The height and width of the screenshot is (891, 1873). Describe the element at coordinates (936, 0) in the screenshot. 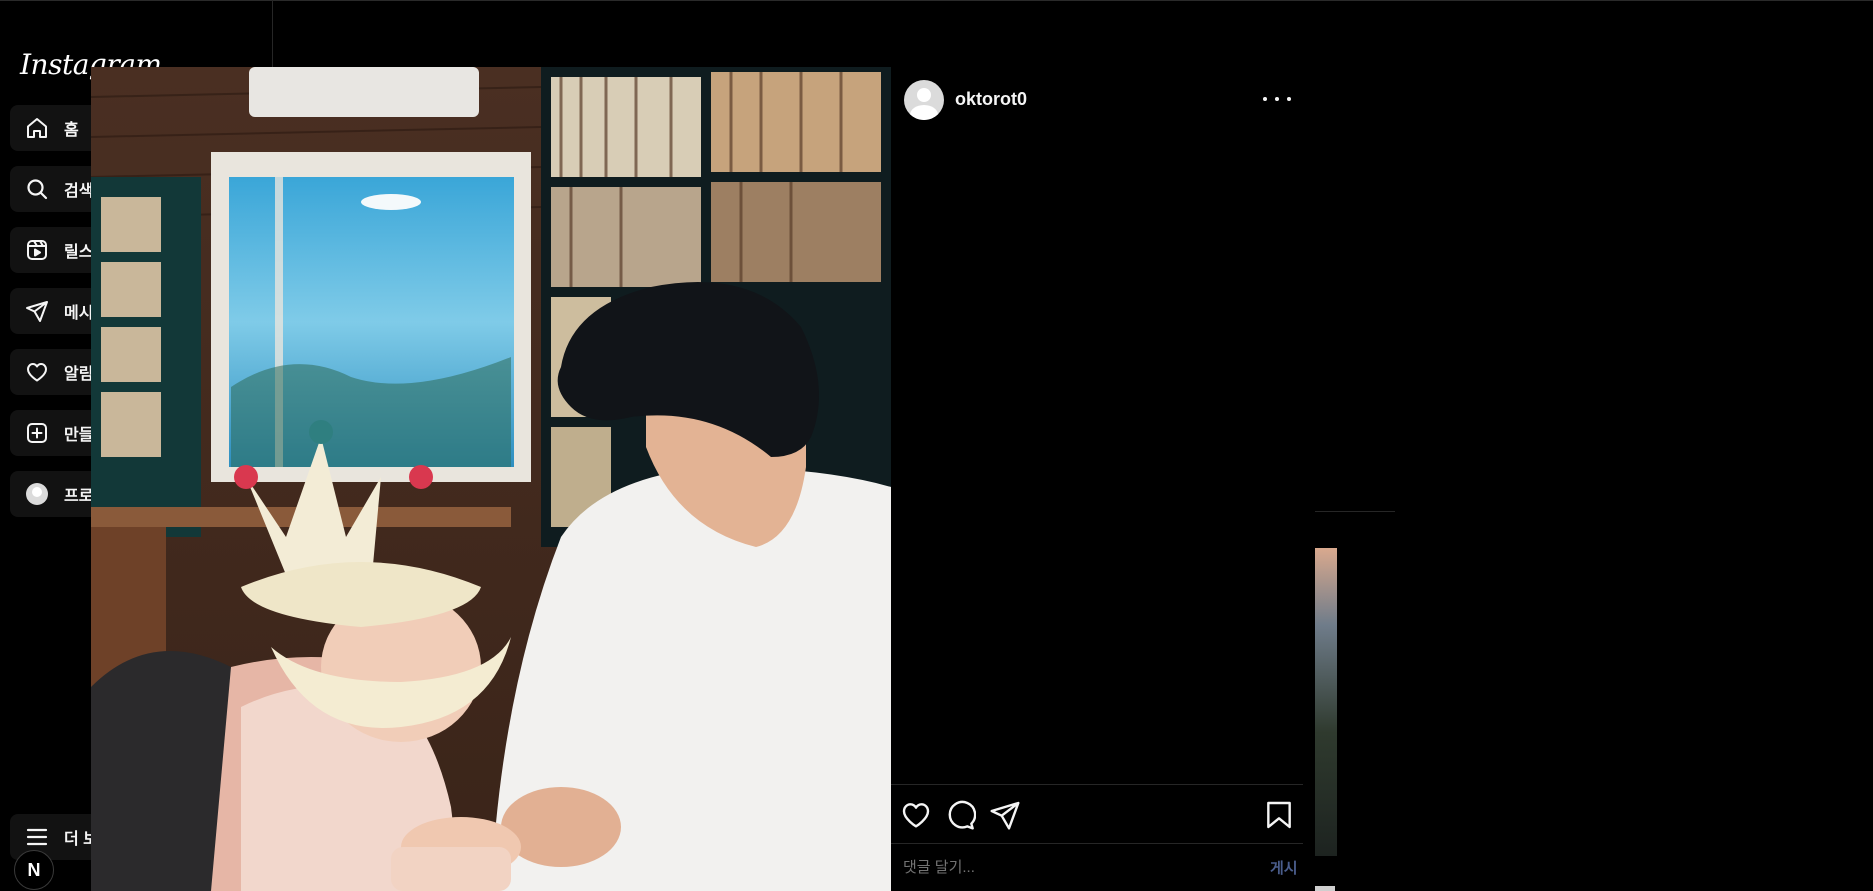

I see `top-border` at that location.